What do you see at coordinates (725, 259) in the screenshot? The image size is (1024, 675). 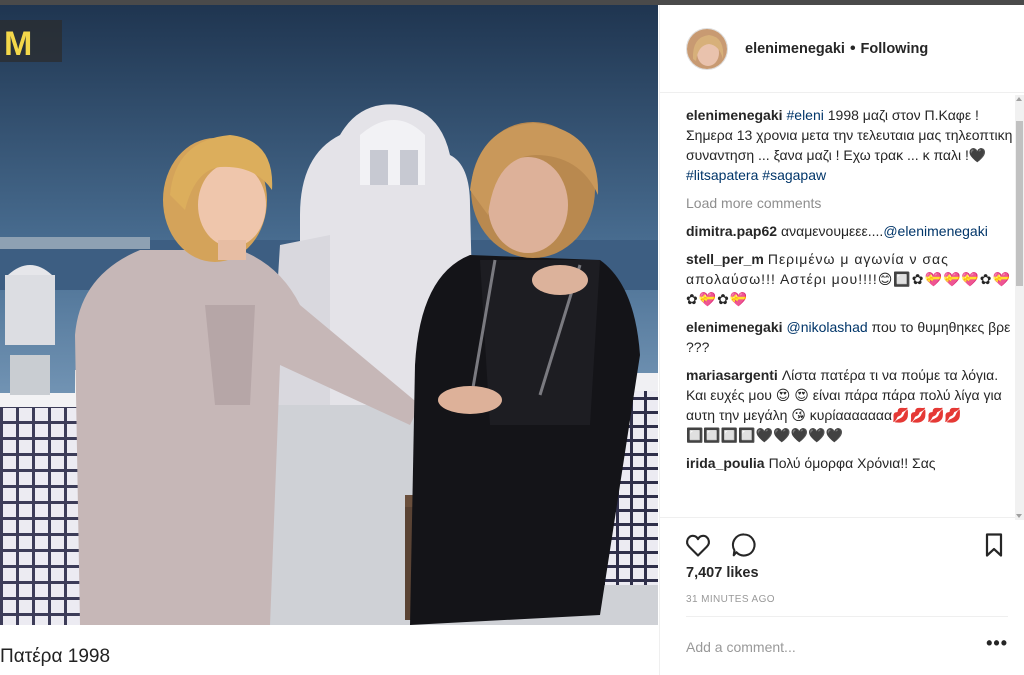 I see `comment-username: stell_per_m` at bounding box center [725, 259].